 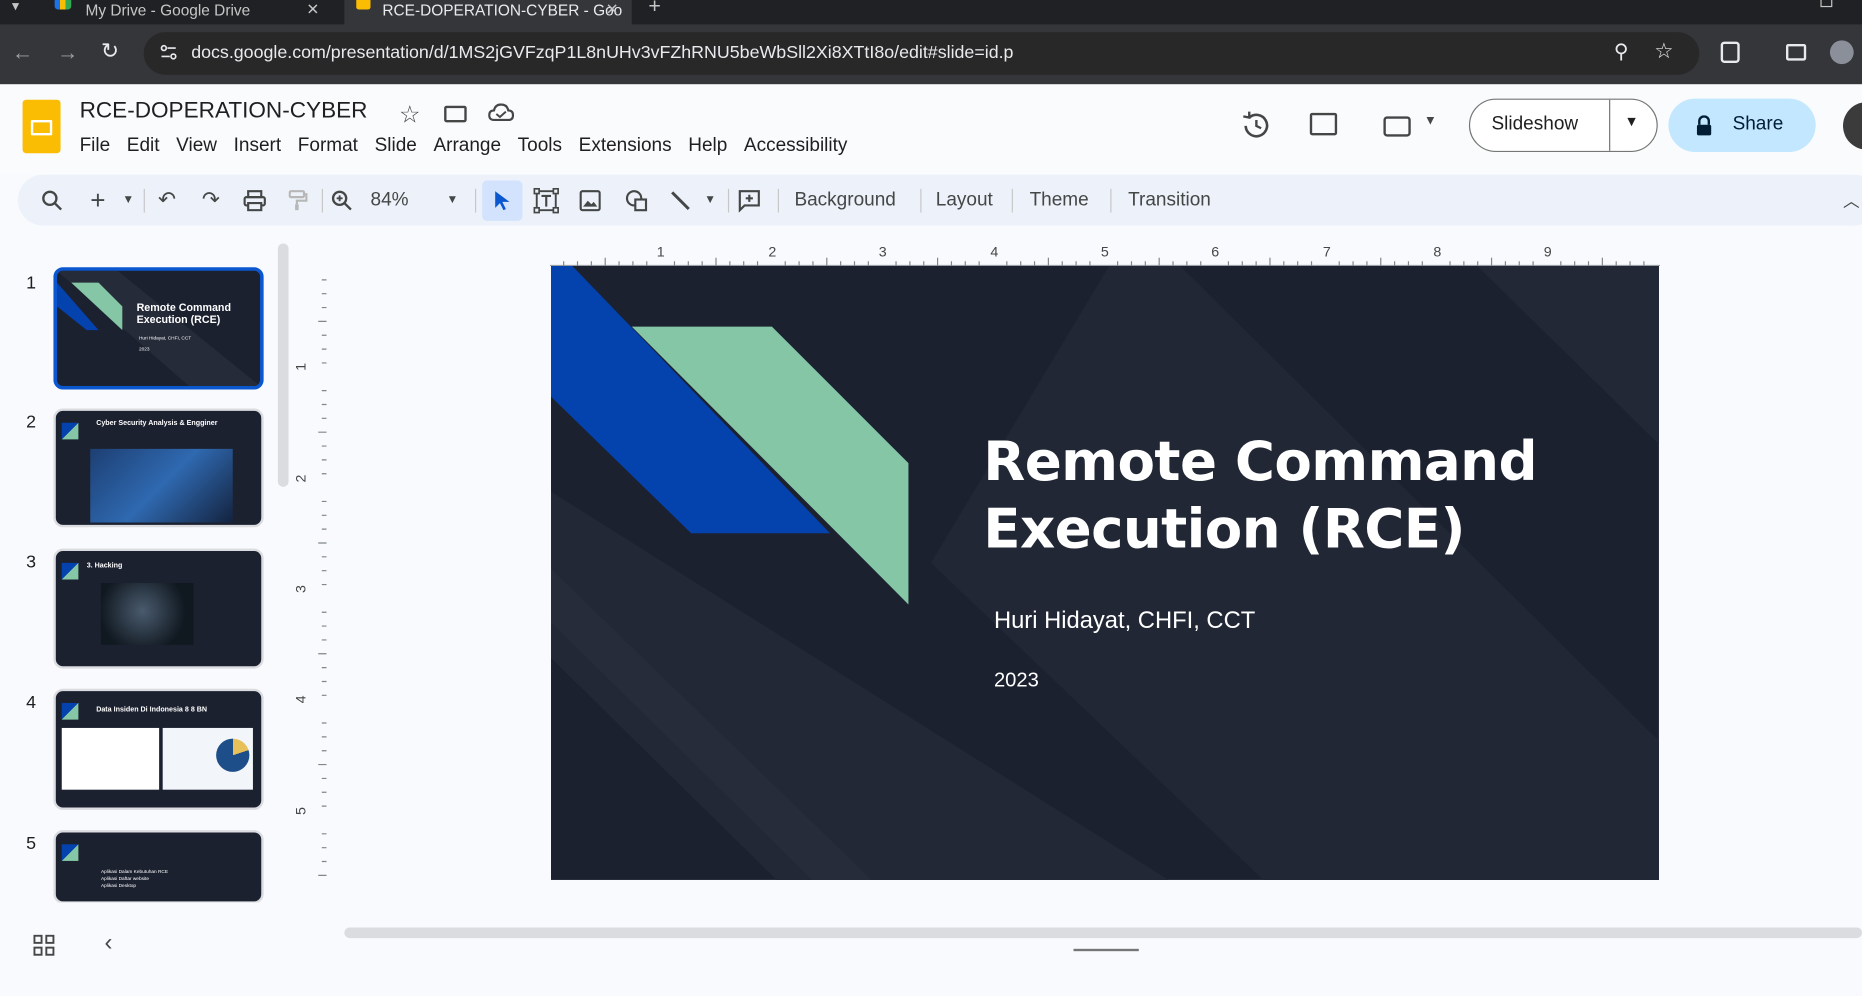 What do you see at coordinates (590, 200) in the screenshot?
I see `image-icon` at bounding box center [590, 200].